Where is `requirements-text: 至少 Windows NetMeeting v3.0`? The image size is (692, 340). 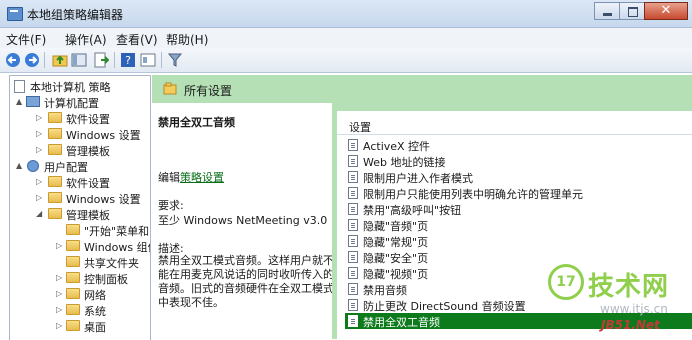
requirements-text: 至少 Windows NetMeeting v3.0 is located at coordinates (243, 220).